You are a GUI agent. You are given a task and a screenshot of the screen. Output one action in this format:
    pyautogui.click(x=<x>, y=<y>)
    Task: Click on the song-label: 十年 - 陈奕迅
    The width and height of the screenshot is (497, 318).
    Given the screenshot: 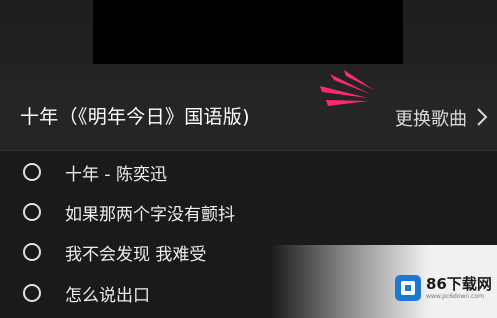 What is the action you would take?
    pyautogui.click(x=116, y=174)
    